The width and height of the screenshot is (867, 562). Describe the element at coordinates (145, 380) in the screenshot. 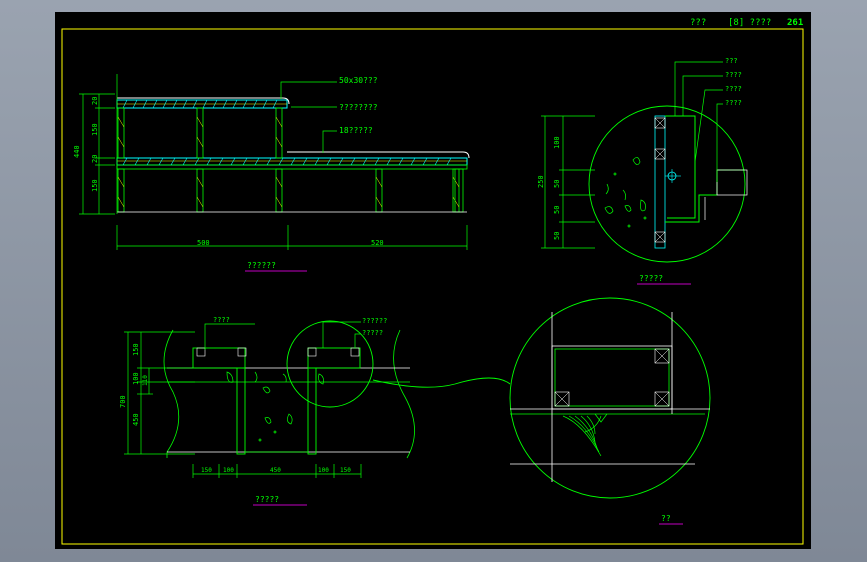

I see `plan-dim-110: 110` at that location.